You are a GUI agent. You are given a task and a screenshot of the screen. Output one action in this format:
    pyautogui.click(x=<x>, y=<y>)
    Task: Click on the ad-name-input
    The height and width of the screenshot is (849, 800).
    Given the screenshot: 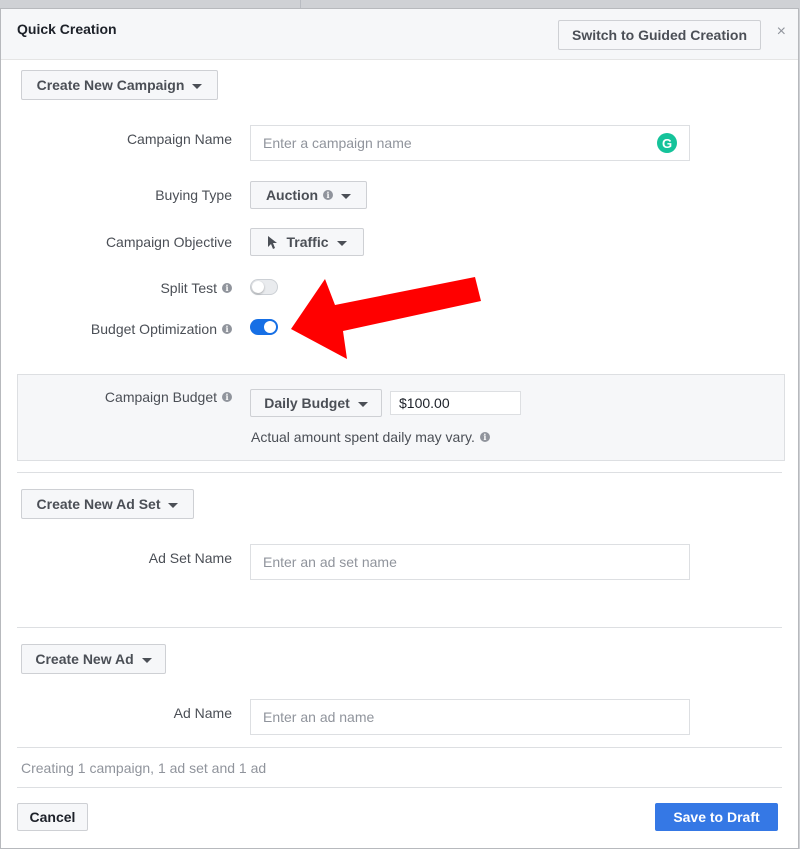 What is the action you would take?
    pyautogui.click(x=470, y=717)
    